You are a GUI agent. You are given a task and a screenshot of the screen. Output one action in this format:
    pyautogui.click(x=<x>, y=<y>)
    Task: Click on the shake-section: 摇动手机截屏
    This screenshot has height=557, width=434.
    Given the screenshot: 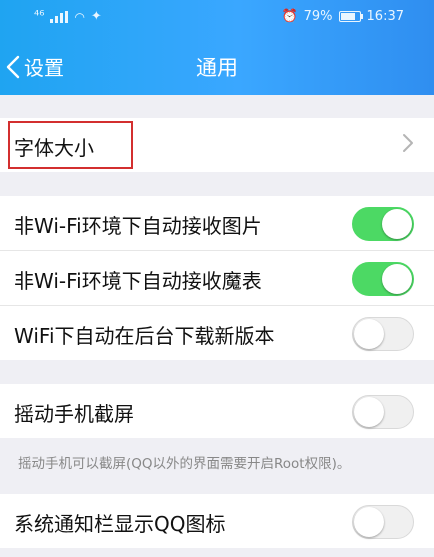 What is the action you would take?
    pyautogui.click(x=217, y=411)
    